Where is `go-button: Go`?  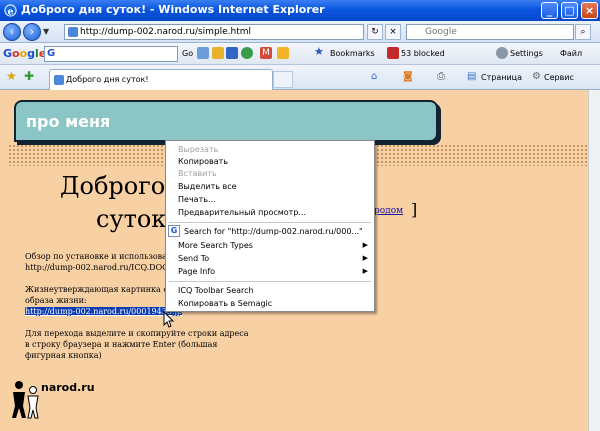 go-button: Go is located at coordinates (187, 53).